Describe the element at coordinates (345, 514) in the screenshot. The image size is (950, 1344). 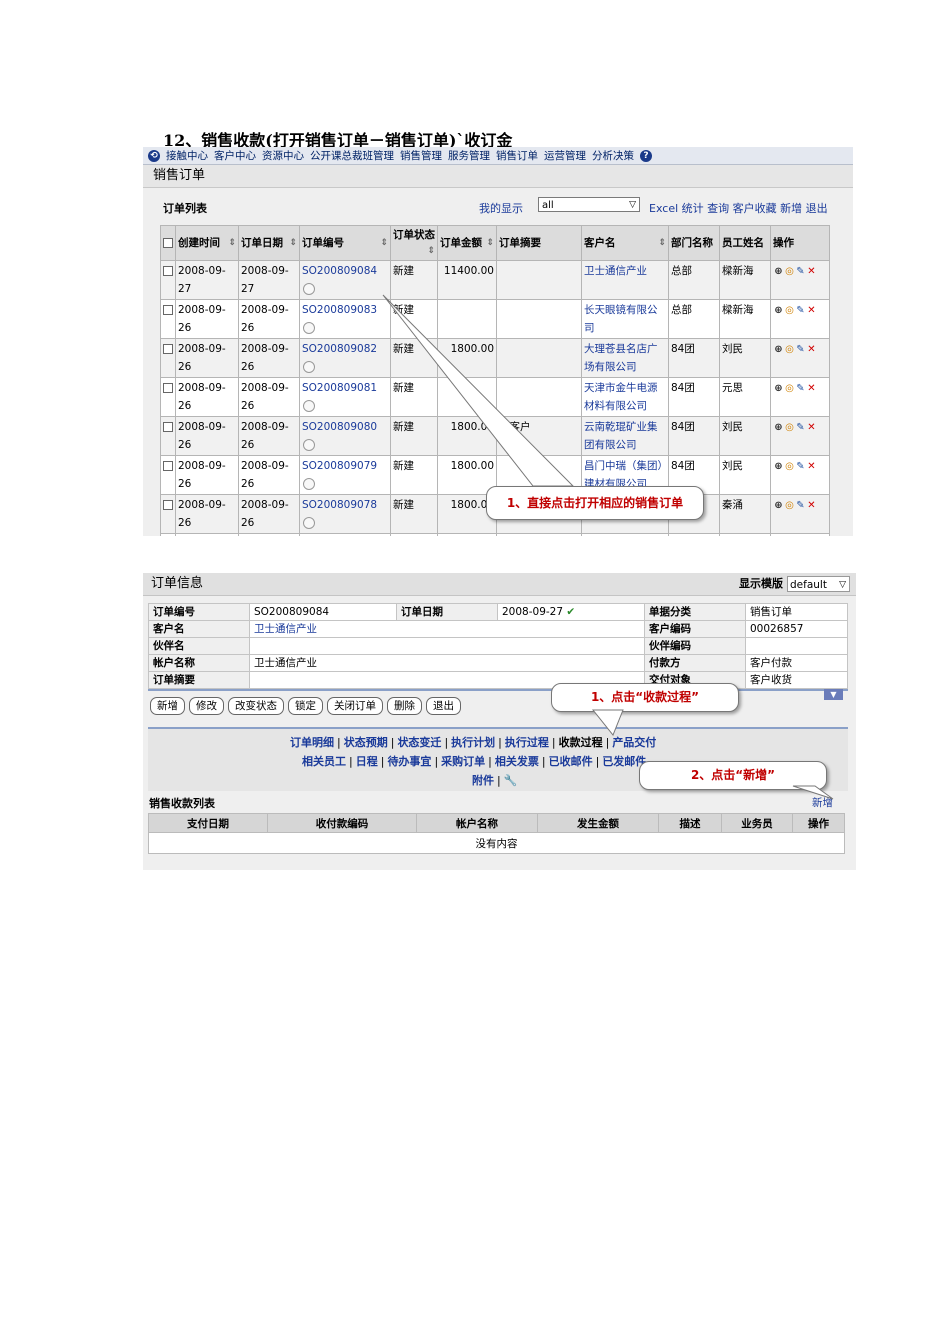
I see `order-no-cell: SO200809078` at that location.